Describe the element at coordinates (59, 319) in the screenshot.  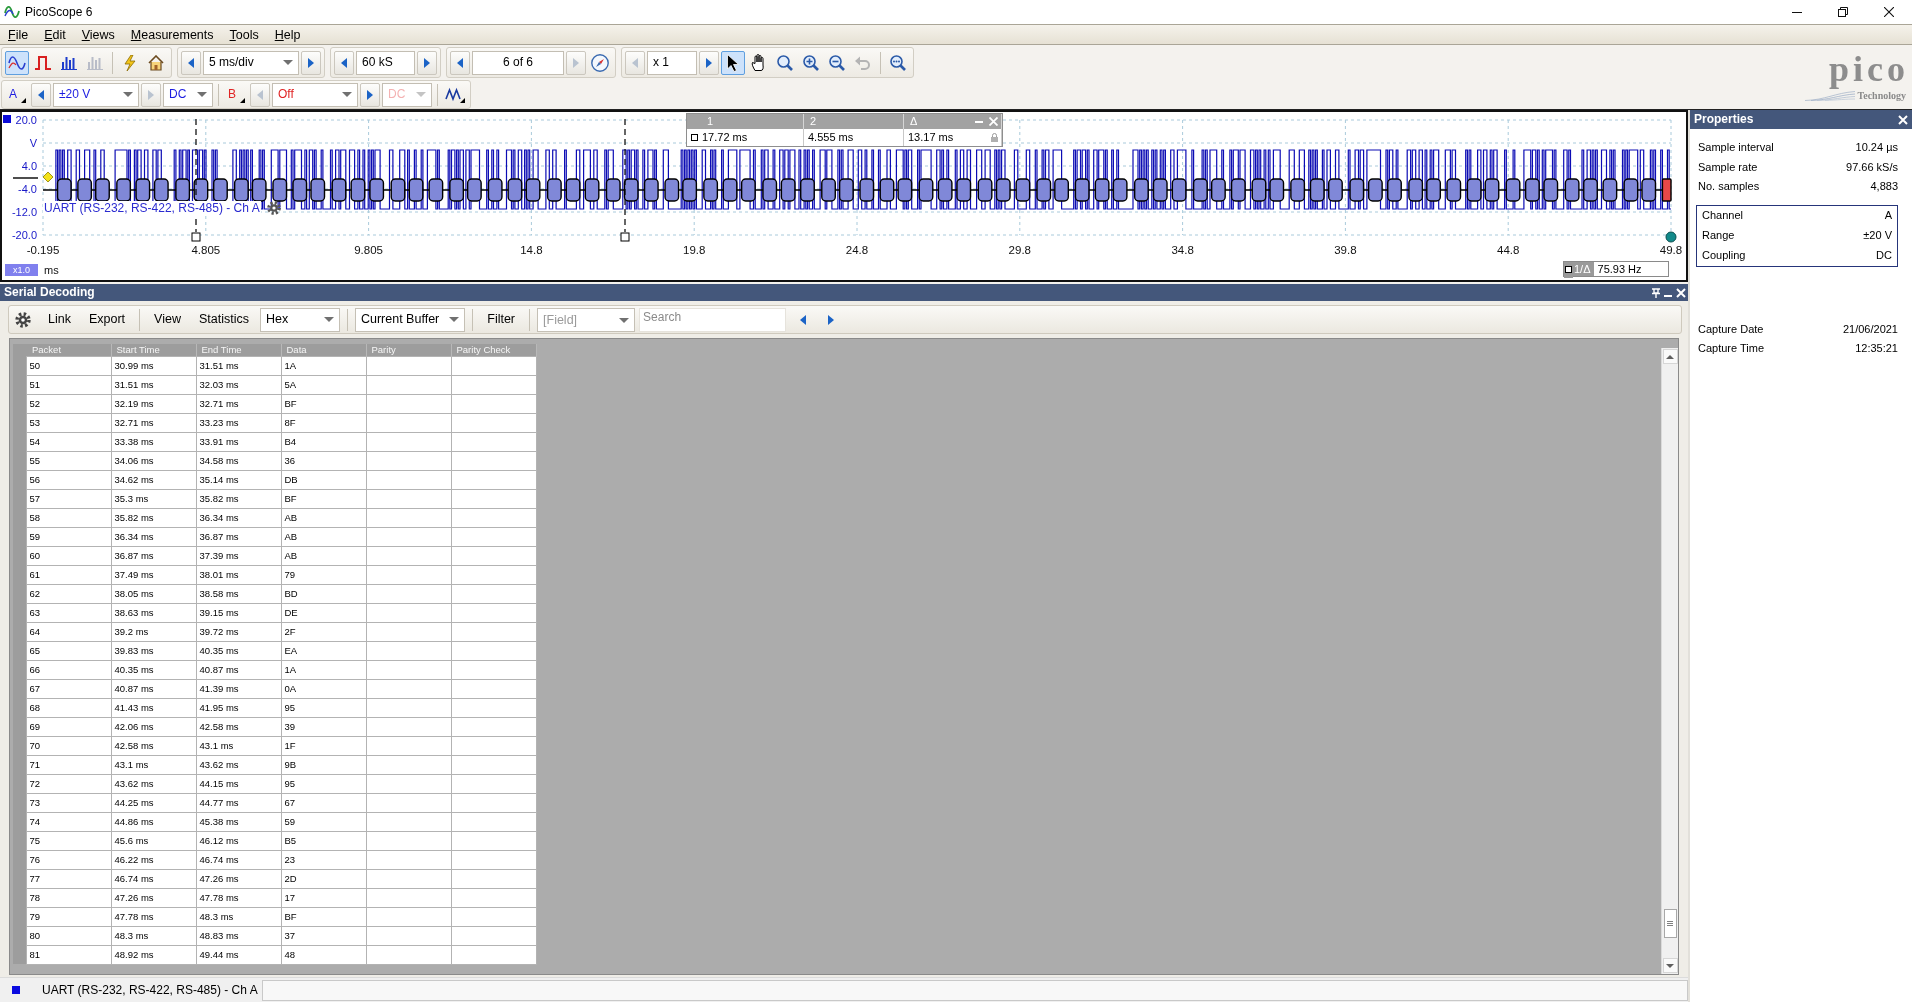
I see `toolbar-button: Link` at that location.